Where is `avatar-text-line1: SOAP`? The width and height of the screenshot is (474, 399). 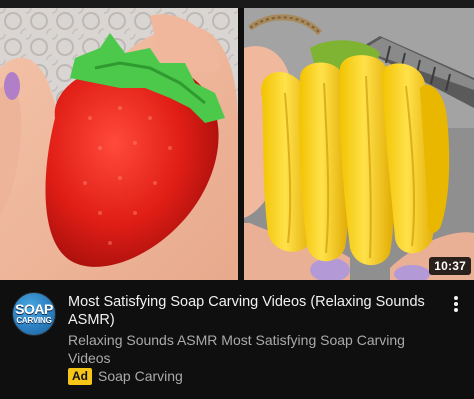 avatar-text-line1: SOAP is located at coordinates (34, 309).